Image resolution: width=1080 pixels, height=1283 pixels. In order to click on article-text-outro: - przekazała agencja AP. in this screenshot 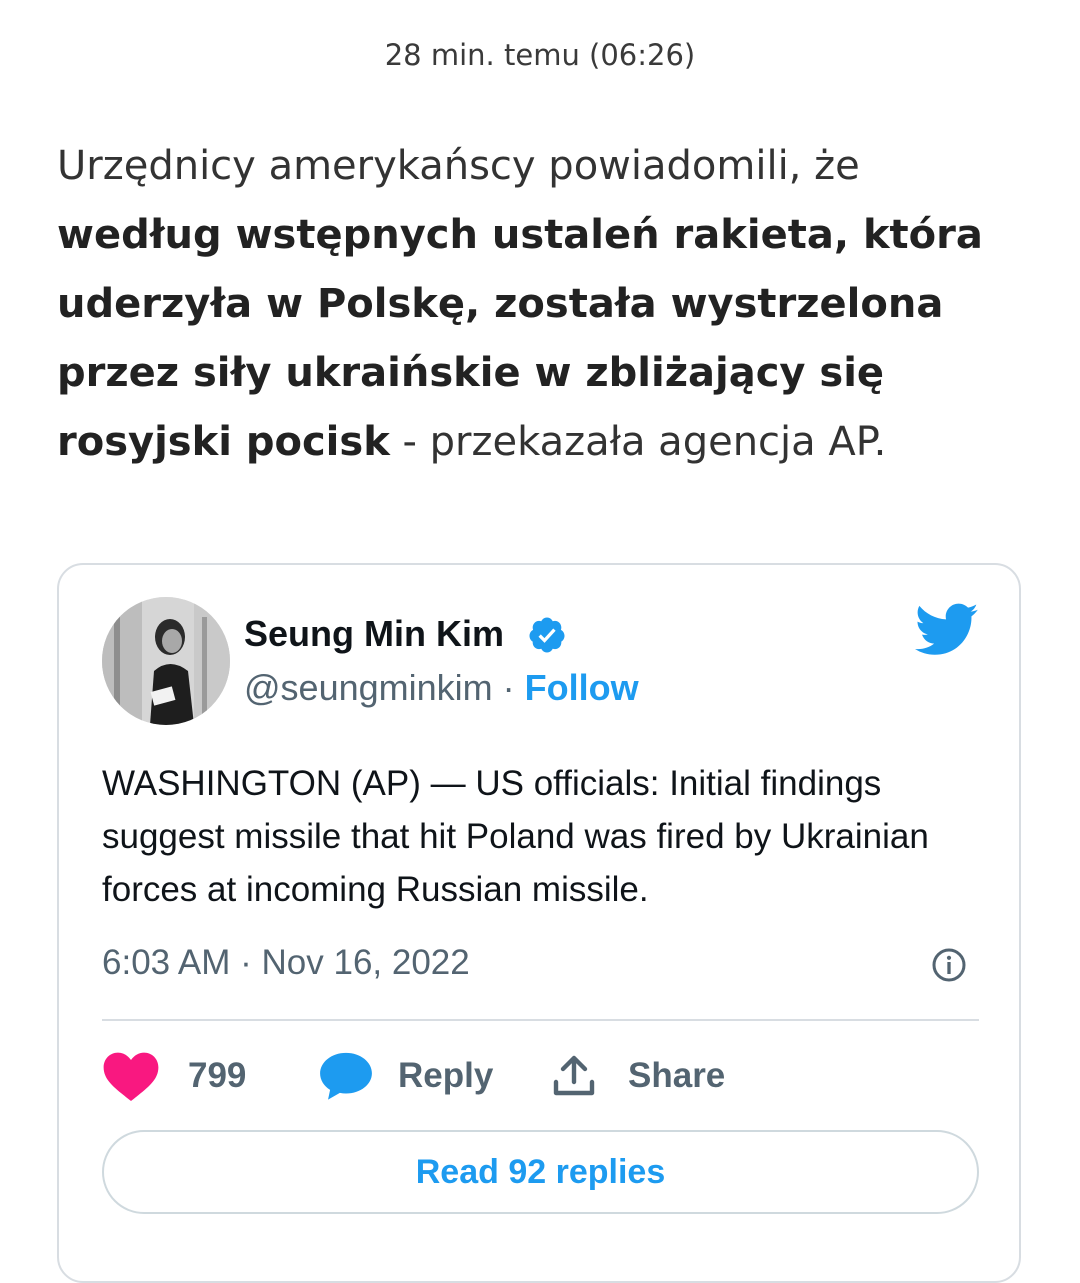, I will do `click(638, 442)`.